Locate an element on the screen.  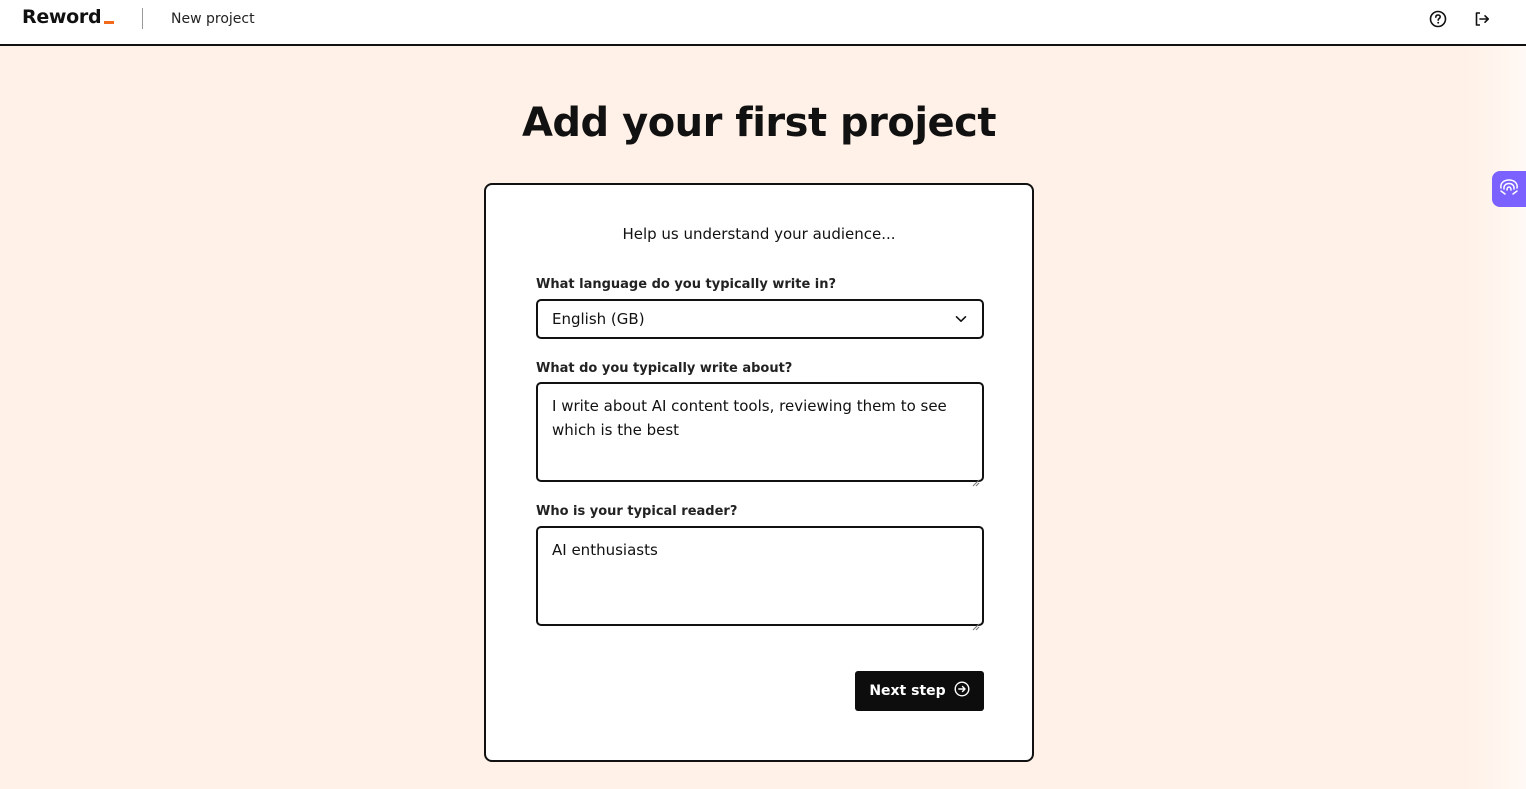
arrow-right-circle-icon is located at coordinates (962, 691).